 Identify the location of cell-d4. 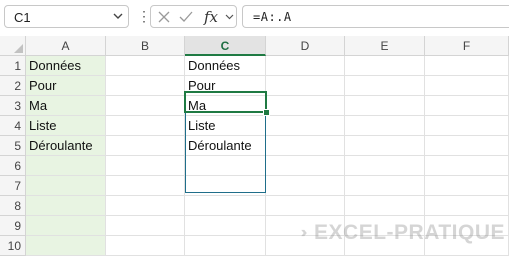
(305, 126).